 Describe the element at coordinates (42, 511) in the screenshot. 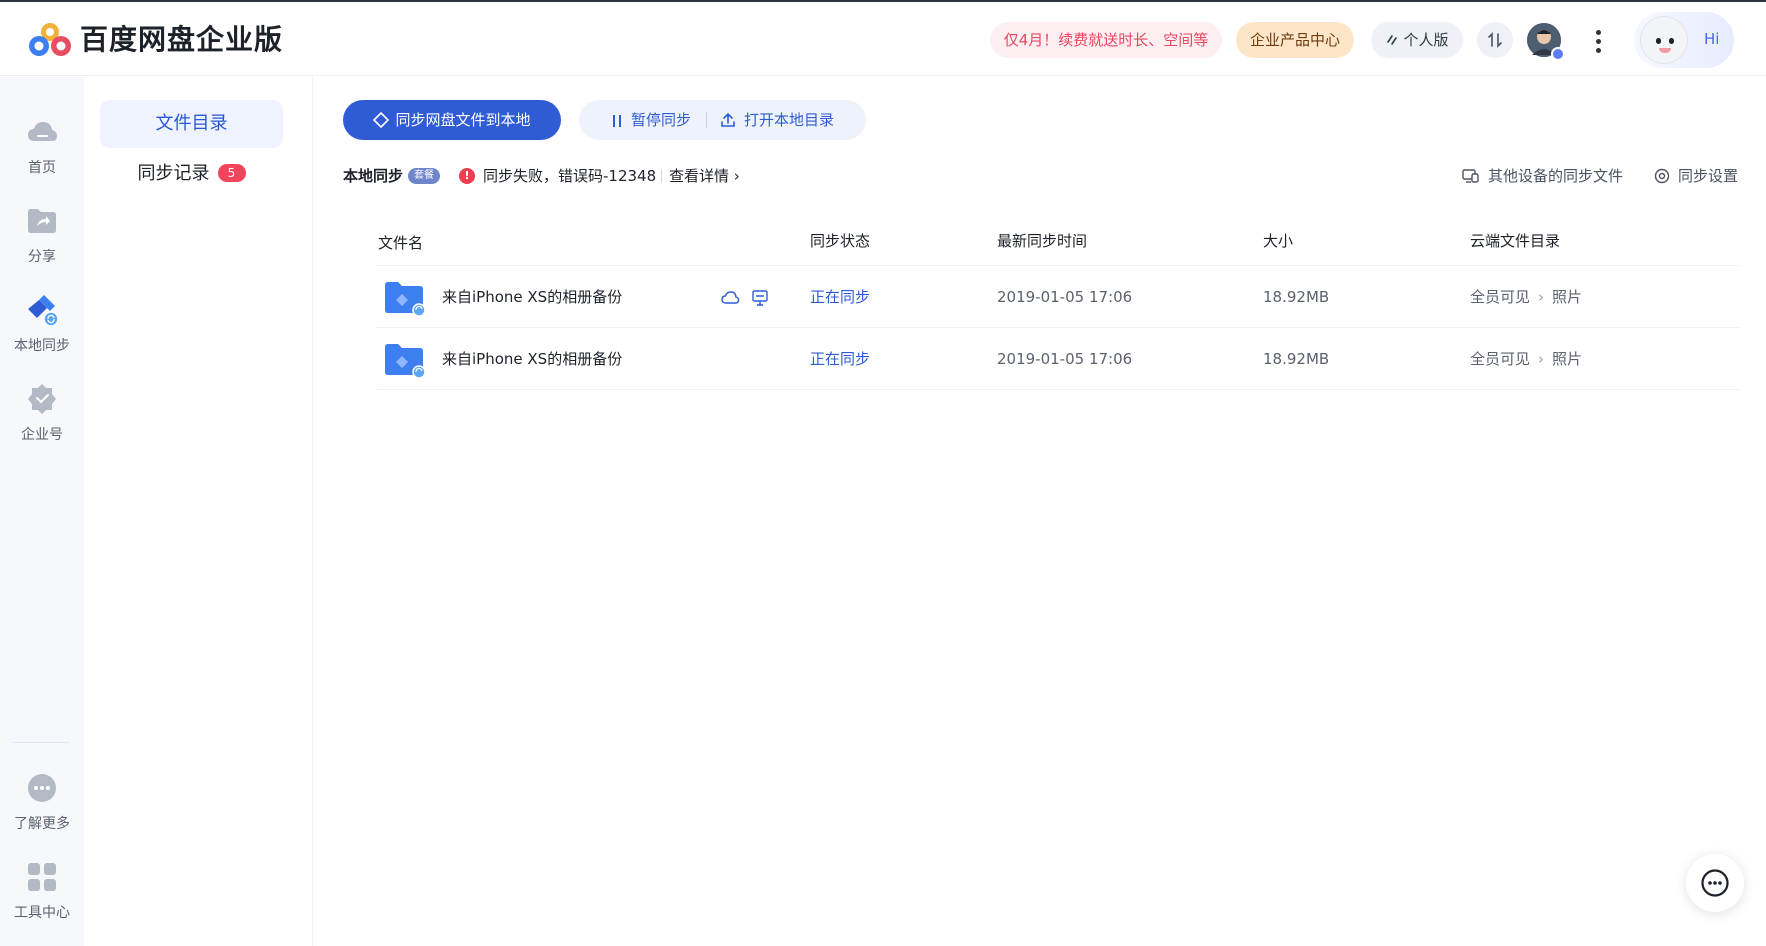

I see `left-rail: 首页 分享 本地同步 企业号 了解更多 工具中心` at that location.